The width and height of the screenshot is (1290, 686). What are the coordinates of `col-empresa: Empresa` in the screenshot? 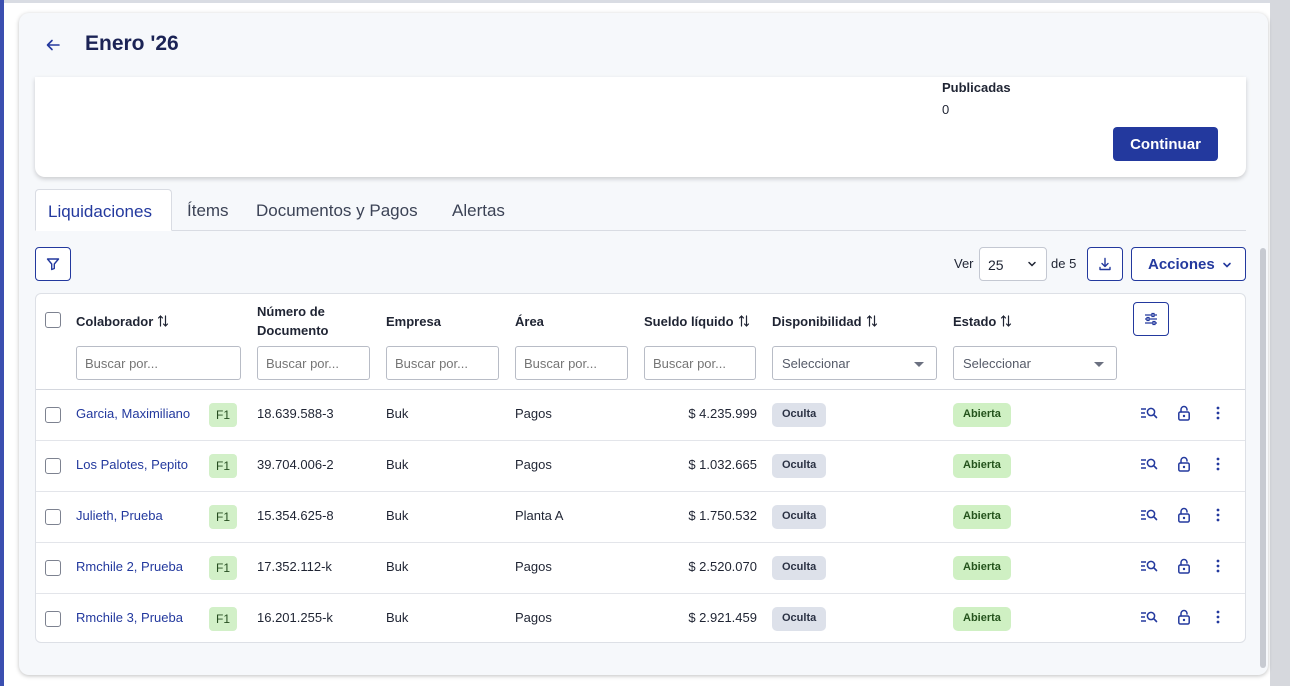 It's located at (413, 321).